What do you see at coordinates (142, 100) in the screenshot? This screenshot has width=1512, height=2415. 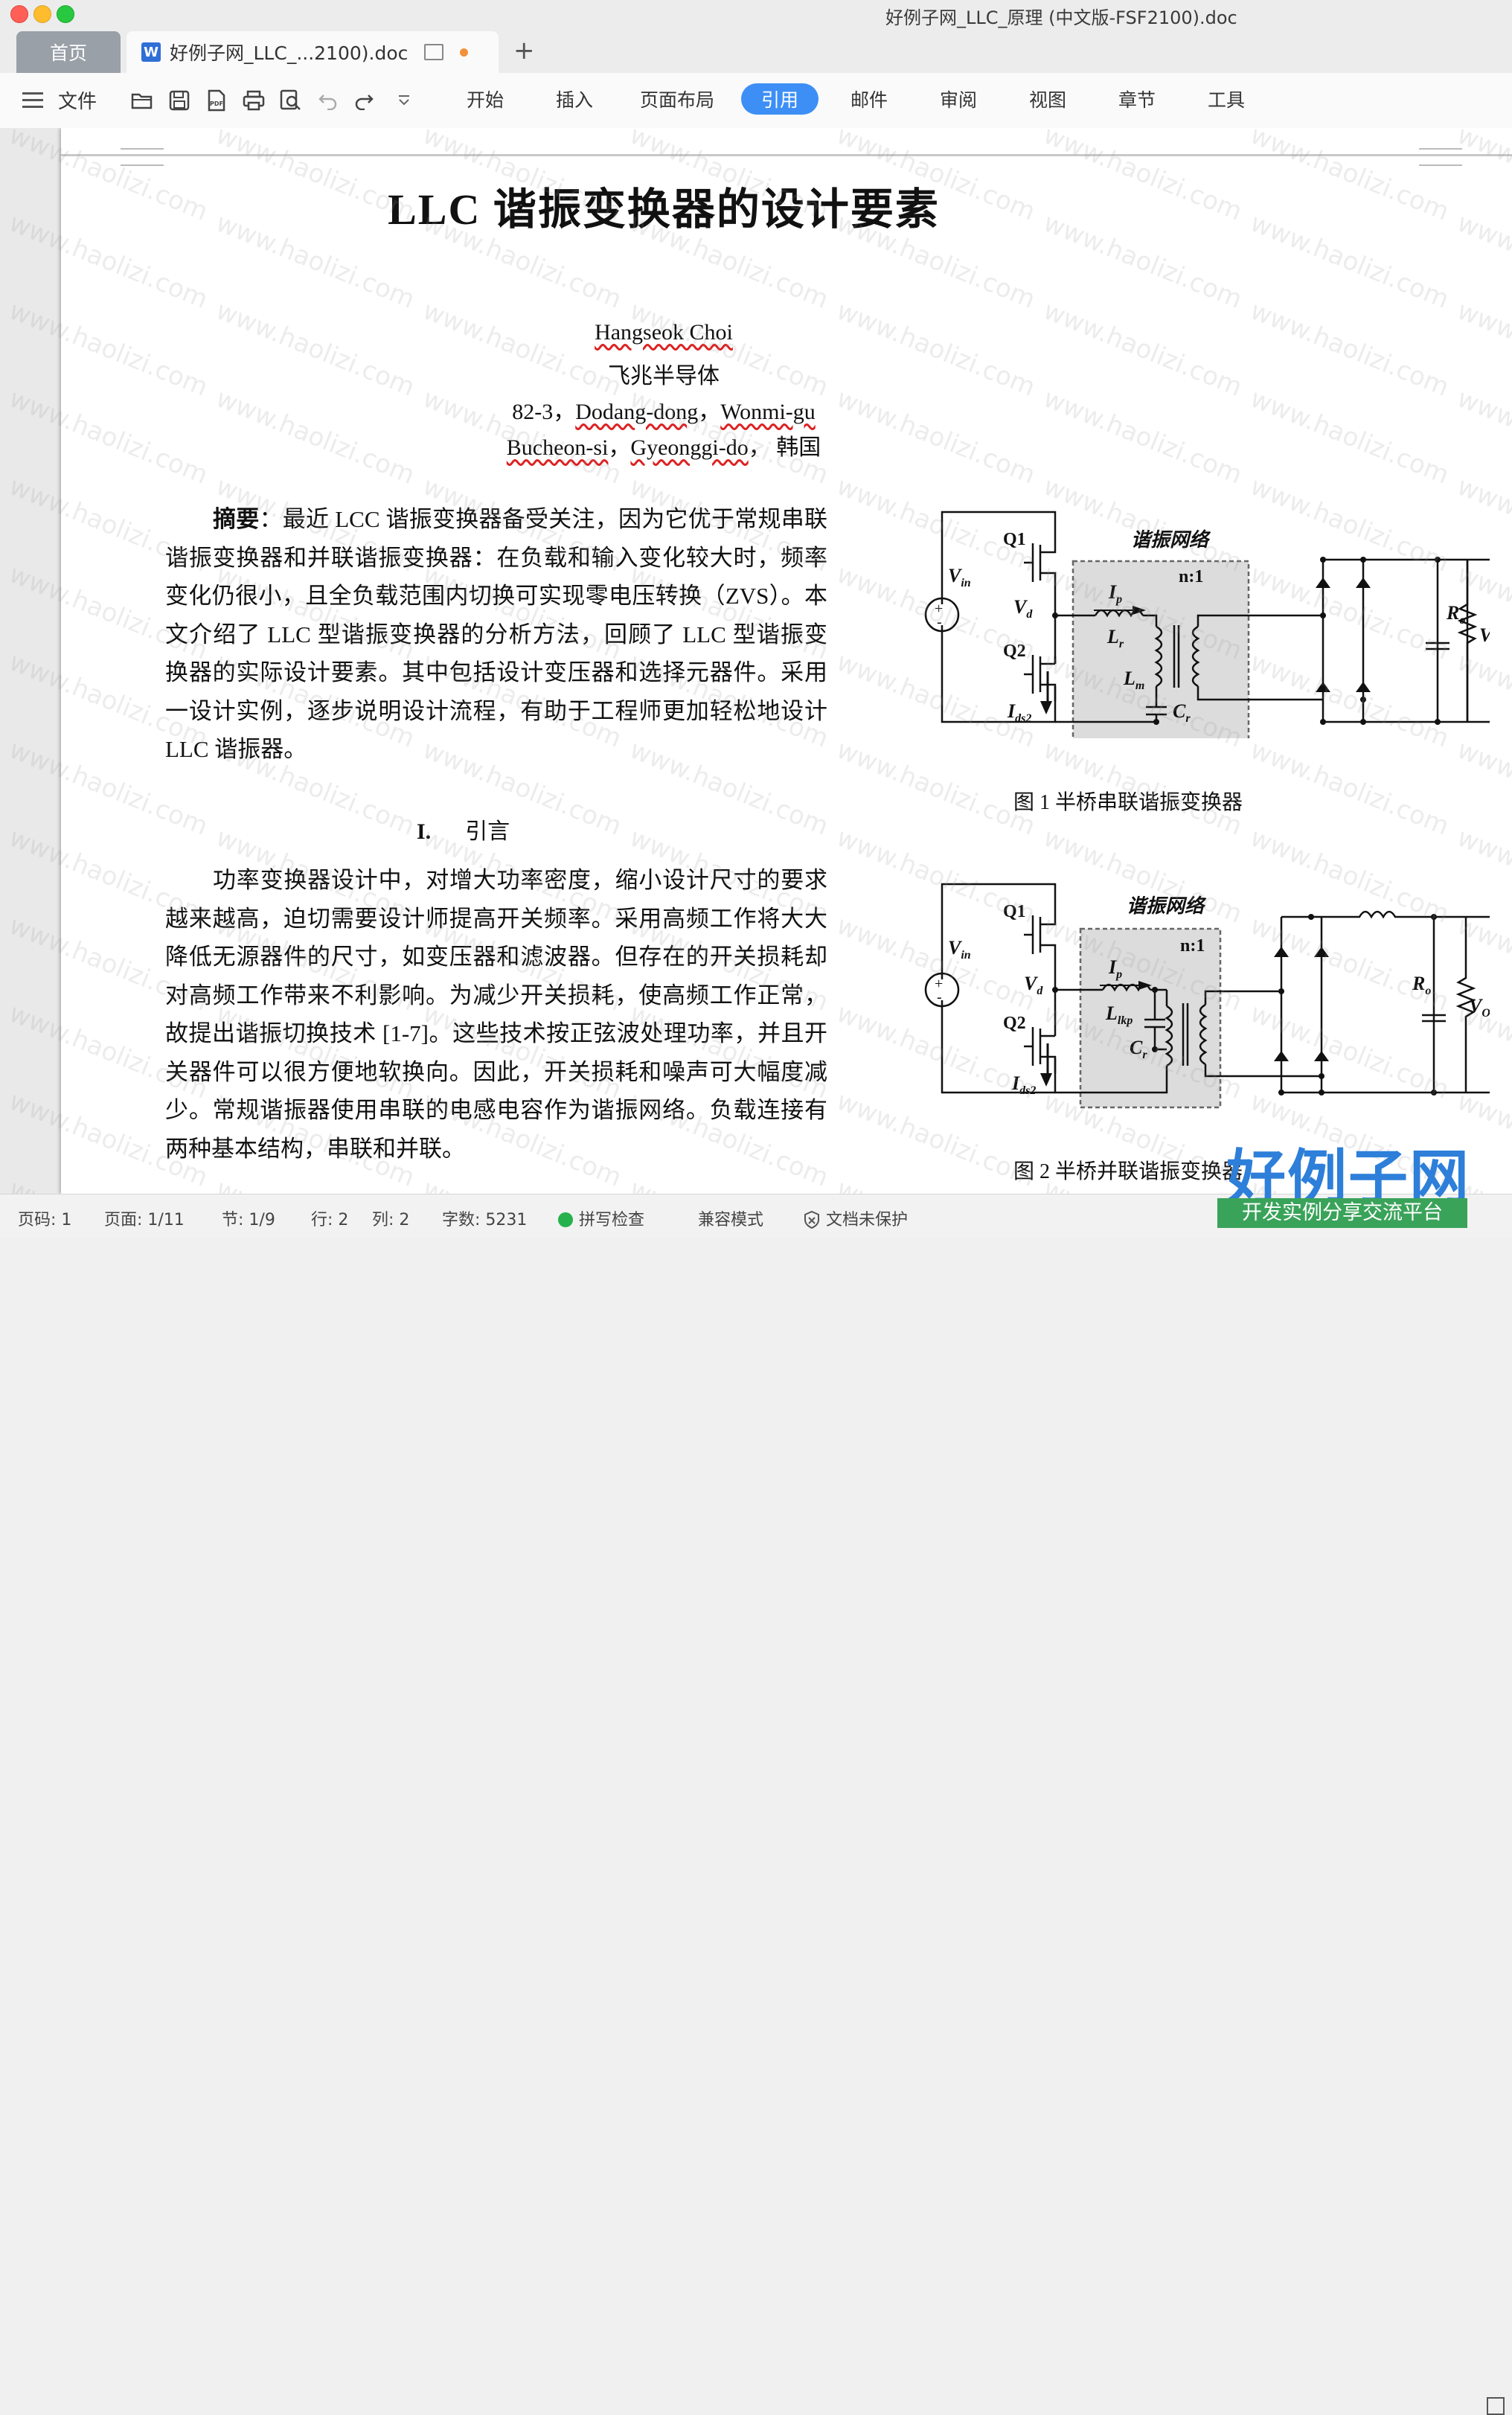 I see `open-folder-icon` at bounding box center [142, 100].